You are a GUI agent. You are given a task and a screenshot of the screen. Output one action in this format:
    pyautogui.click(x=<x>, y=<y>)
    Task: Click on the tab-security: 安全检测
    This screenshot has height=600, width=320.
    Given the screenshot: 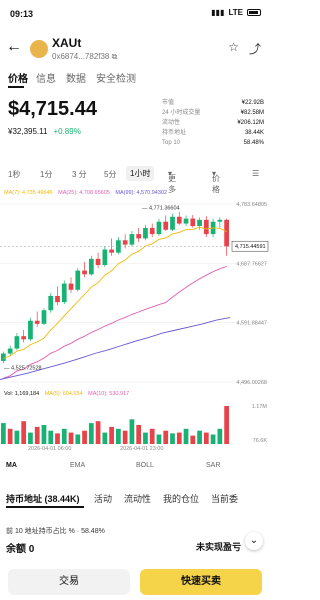 What is the action you would take?
    pyautogui.click(x=116, y=77)
    